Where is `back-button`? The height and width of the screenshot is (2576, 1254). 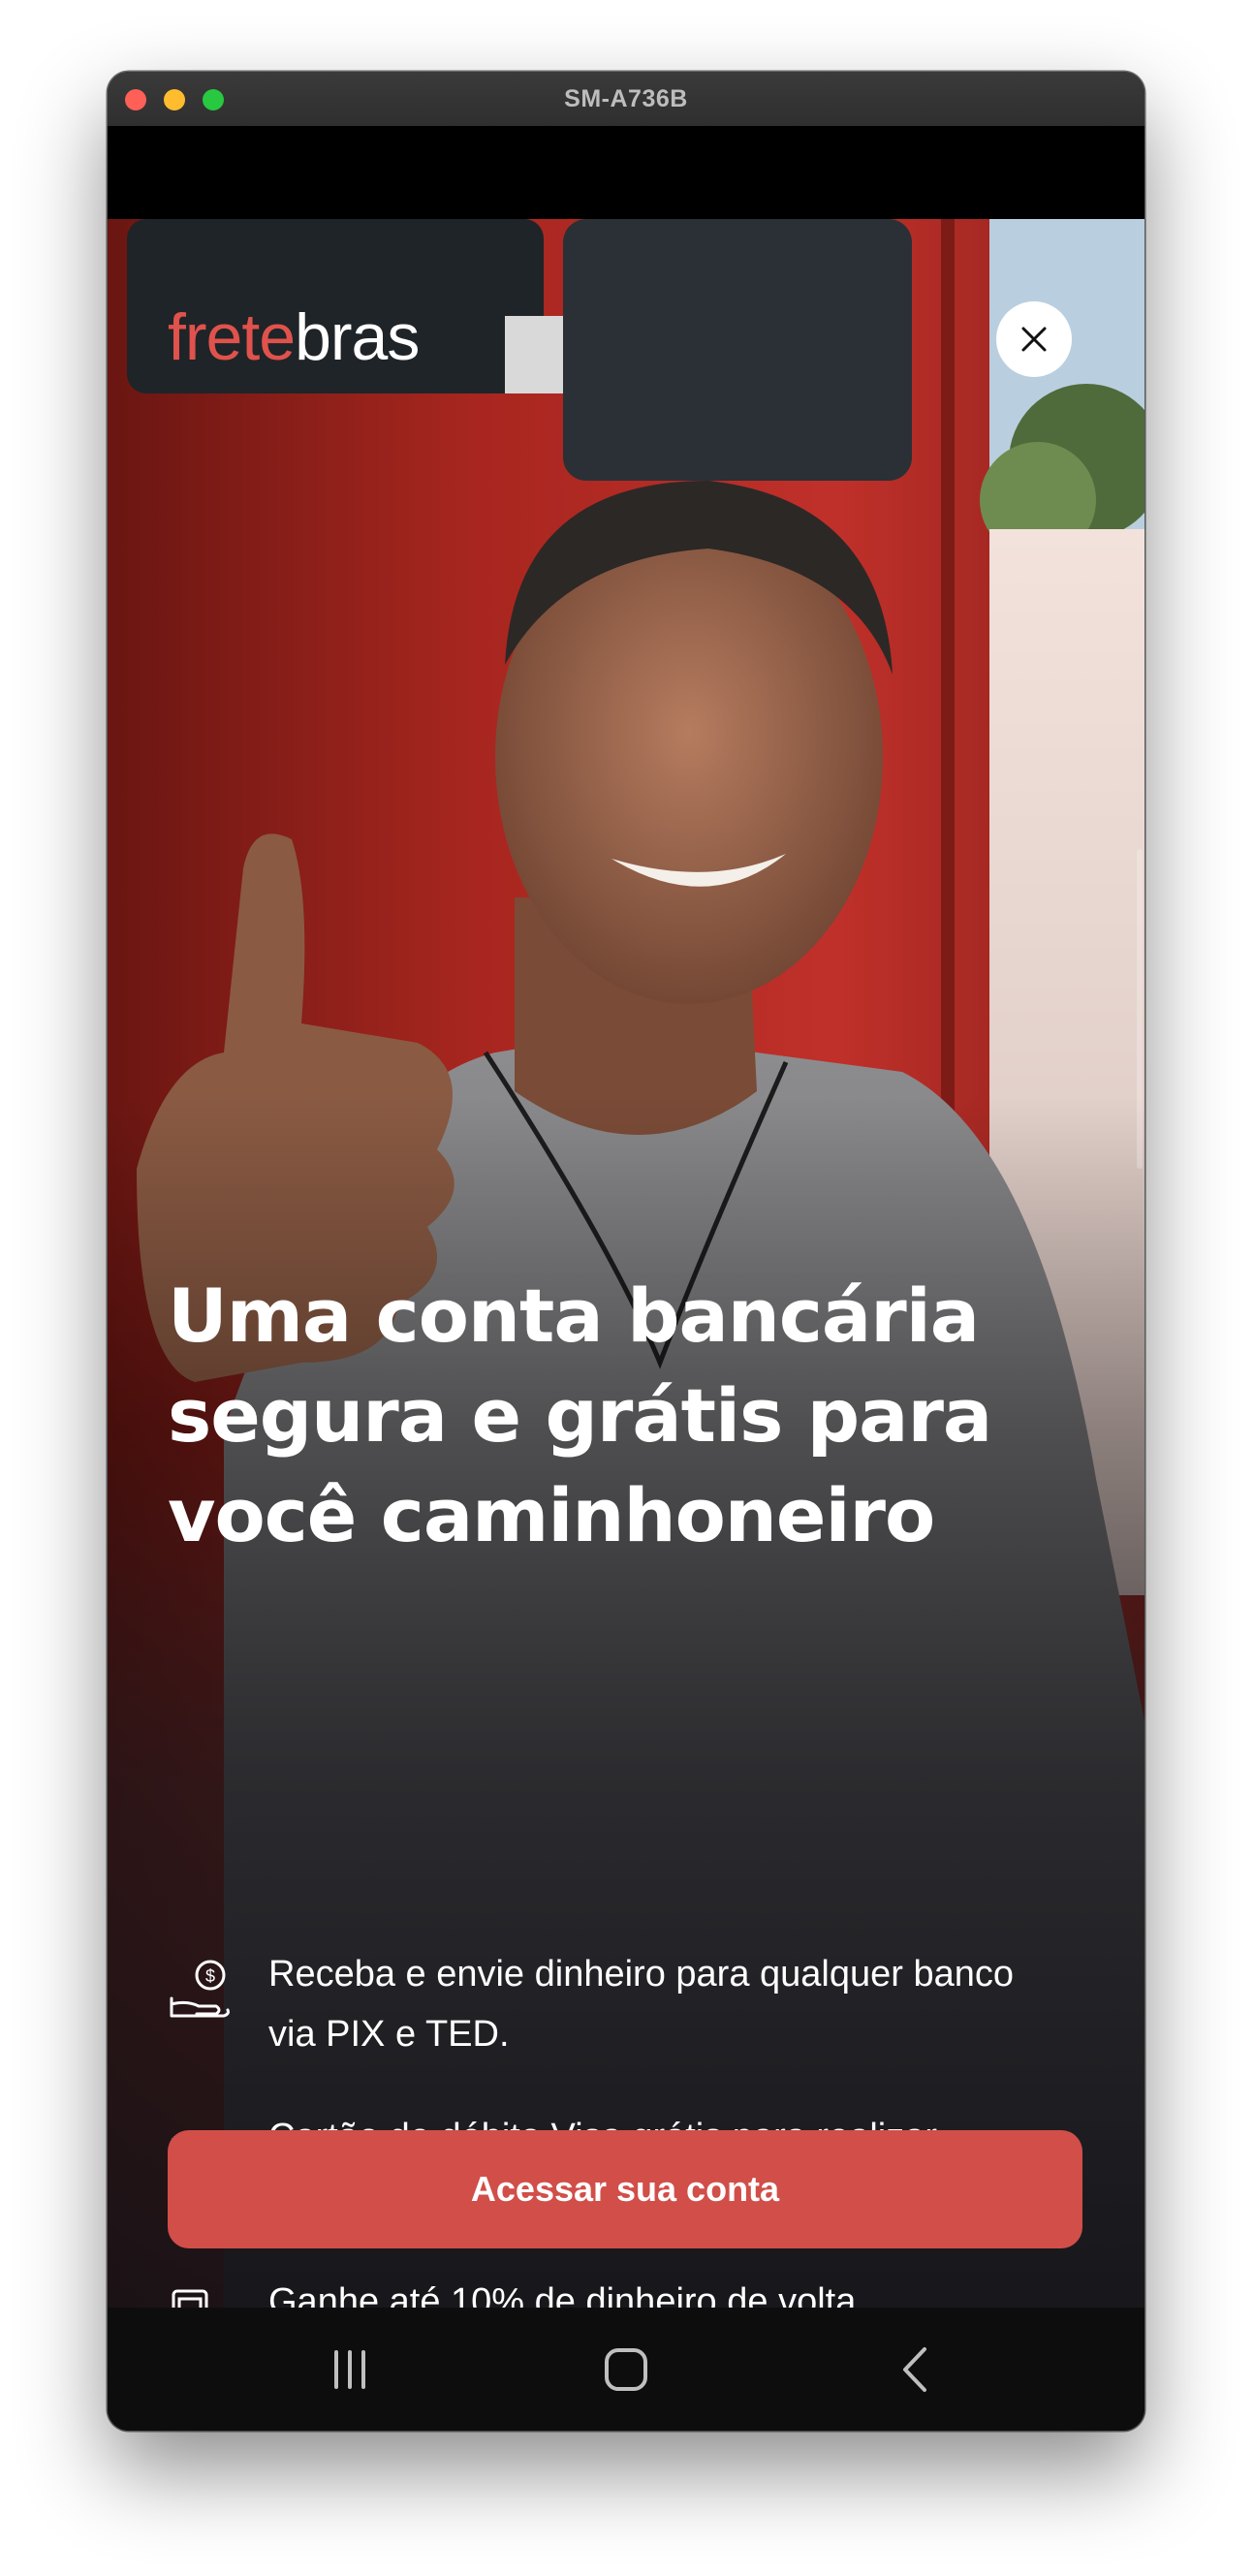 back-button is located at coordinates (917, 2369).